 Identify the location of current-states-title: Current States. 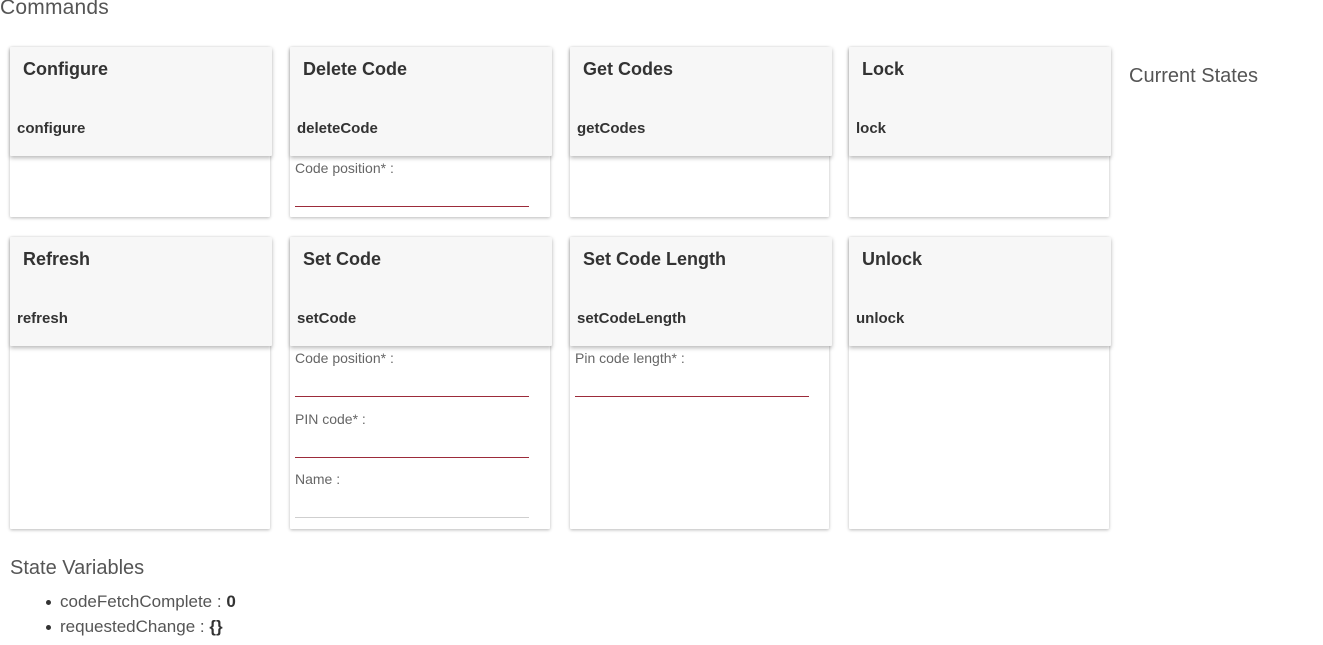
(1193, 76).